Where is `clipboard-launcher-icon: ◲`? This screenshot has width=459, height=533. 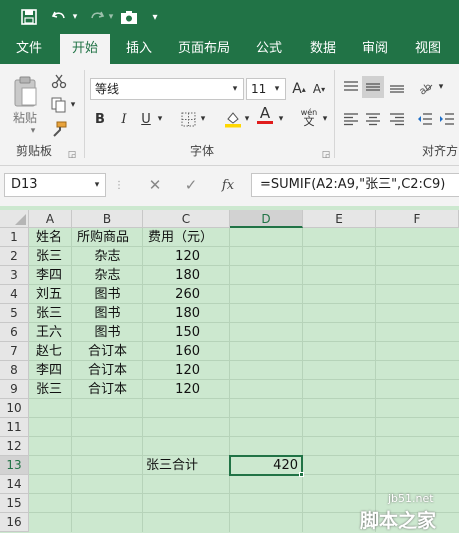 clipboard-launcher-icon: ◲ is located at coordinates (72, 155).